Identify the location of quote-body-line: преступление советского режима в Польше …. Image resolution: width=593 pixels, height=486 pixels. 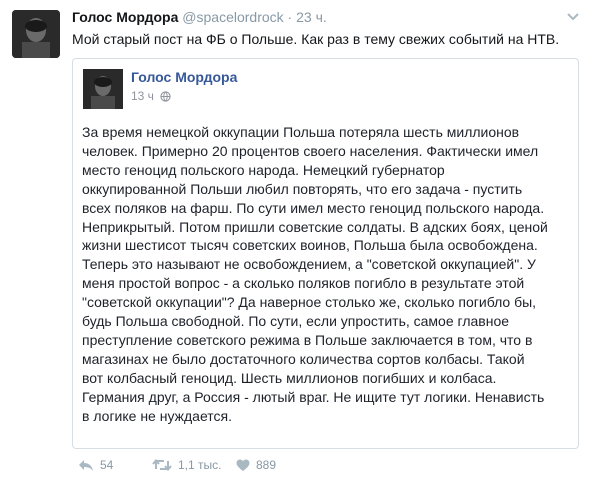
(307, 339).